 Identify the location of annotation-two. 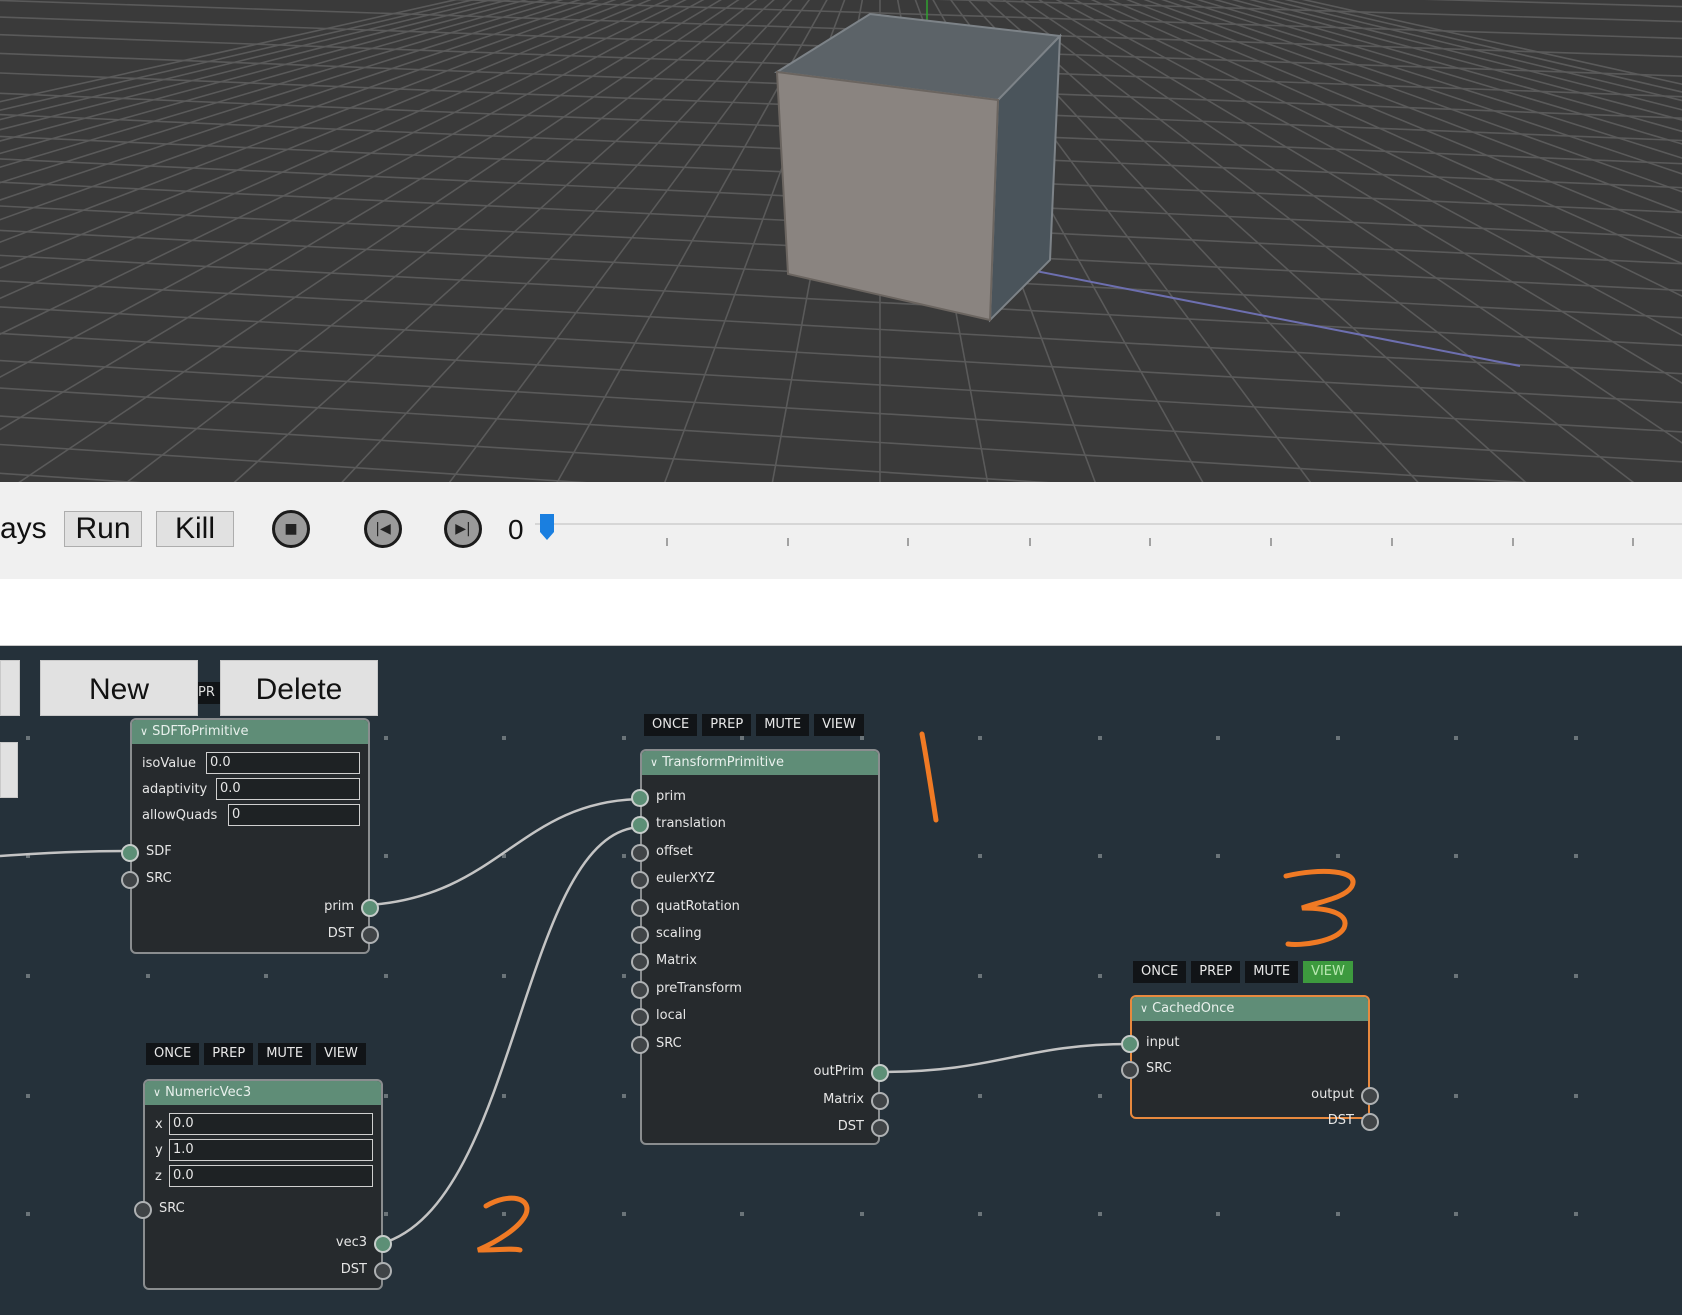
(503, 1224).